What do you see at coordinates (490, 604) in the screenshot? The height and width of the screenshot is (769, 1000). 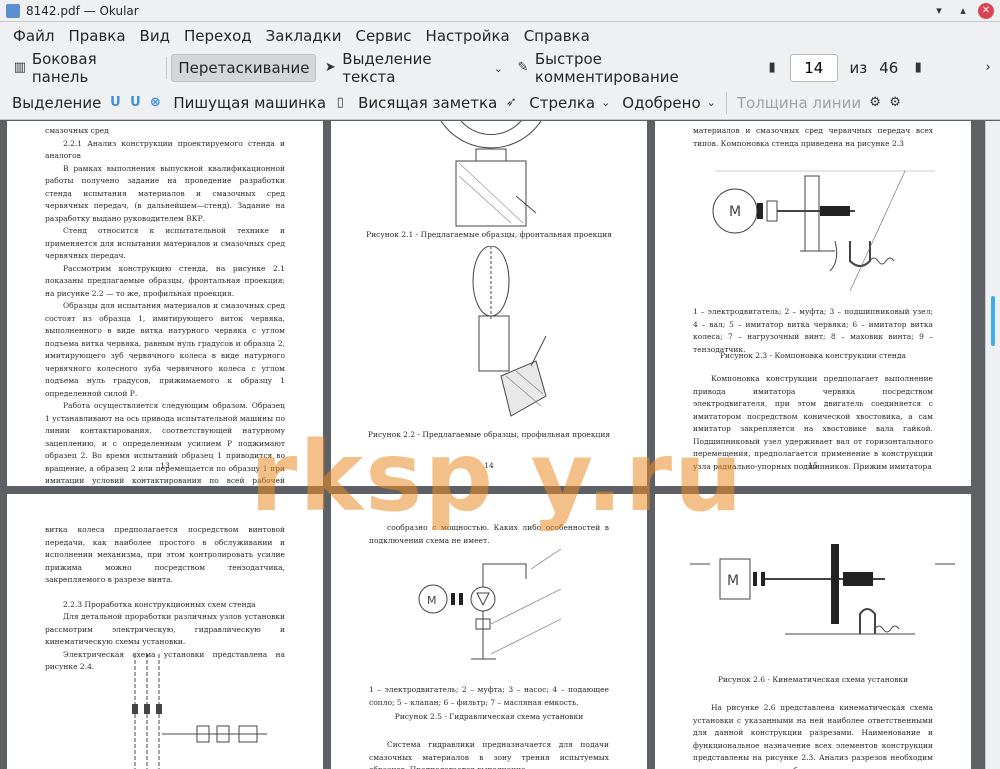 I see `figure-2-5-drawing: M` at bounding box center [490, 604].